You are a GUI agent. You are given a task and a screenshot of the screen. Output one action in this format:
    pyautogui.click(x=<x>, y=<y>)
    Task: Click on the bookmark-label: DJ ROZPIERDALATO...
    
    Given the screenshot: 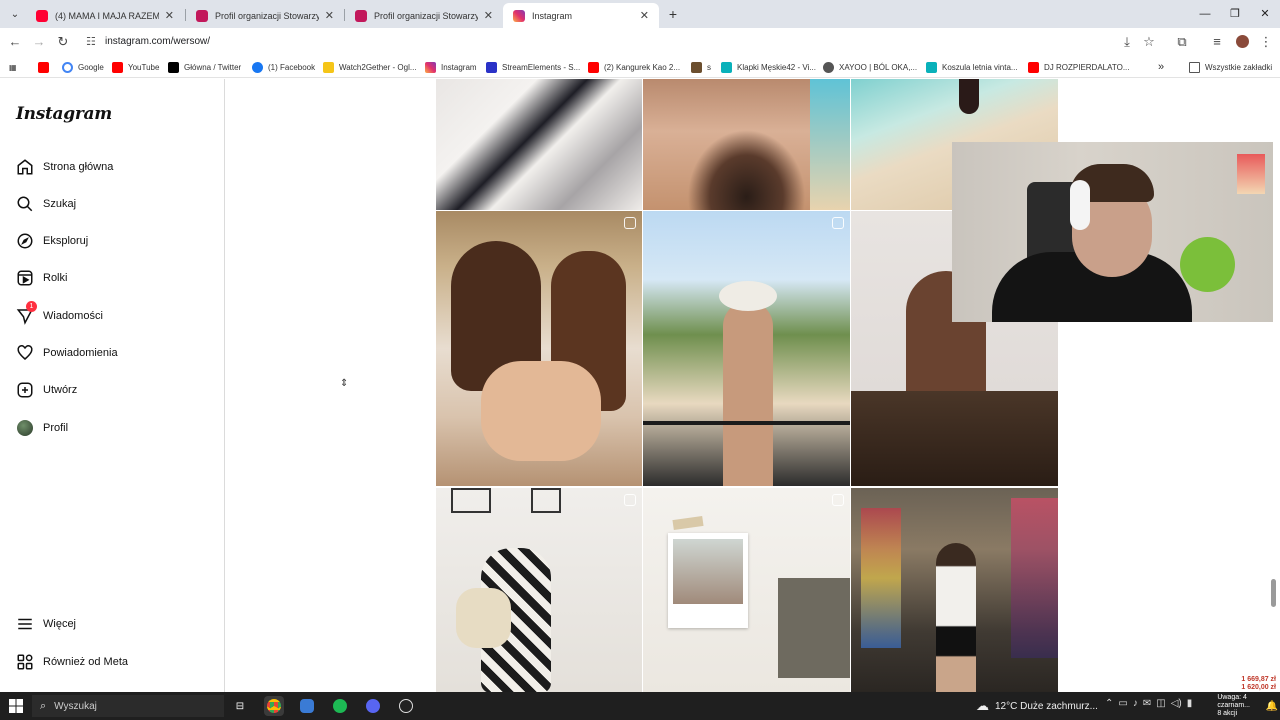 What is the action you would take?
    pyautogui.click(x=1087, y=67)
    